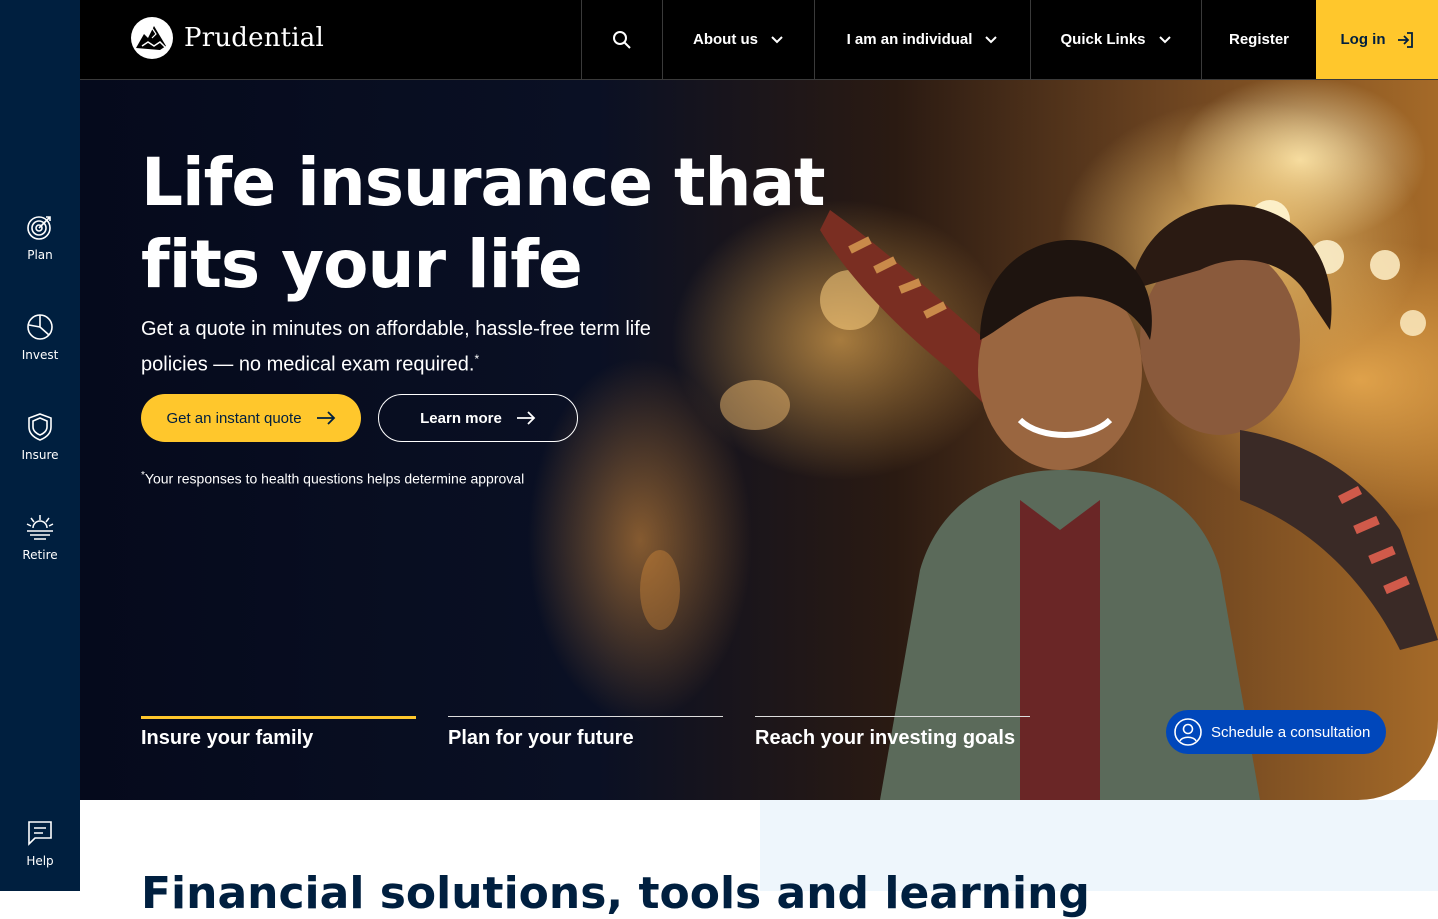 The width and height of the screenshot is (1438, 919). What do you see at coordinates (40, 355) in the screenshot?
I see `rail-label: Invest` at bounding box center [40, 355].